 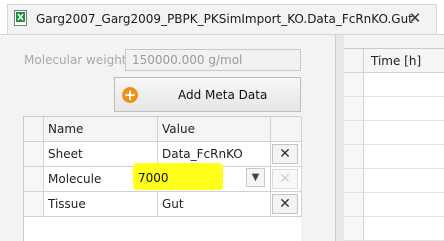 I want to click on close-icon: ✕, so click(x=415, y=18).